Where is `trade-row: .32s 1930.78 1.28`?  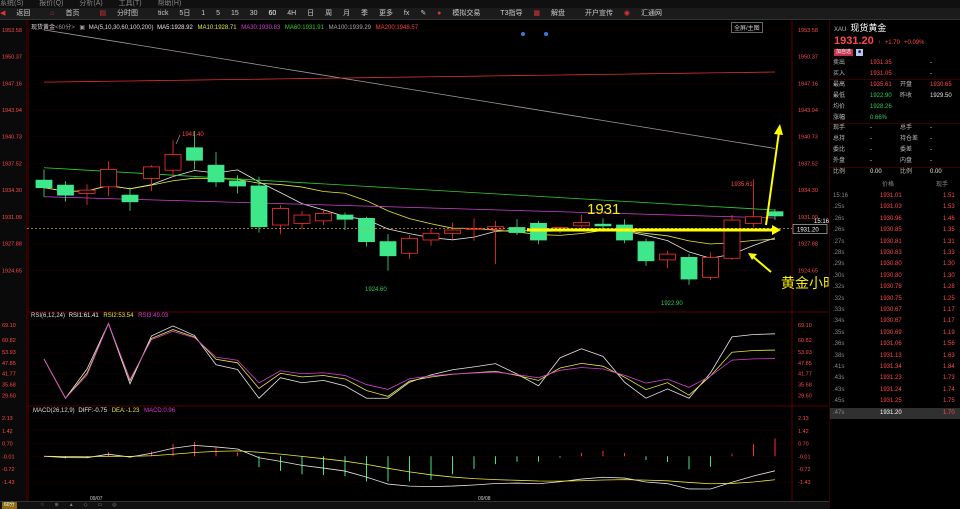 trade-row: .32s 1930.78 1.28 is located at coordinates (895, 287).